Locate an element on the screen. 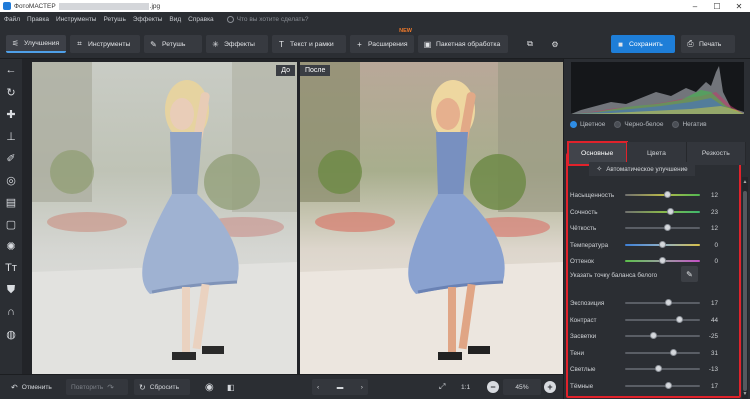  preview-toggle-button: ◉ is located at coordinates (209, 387).